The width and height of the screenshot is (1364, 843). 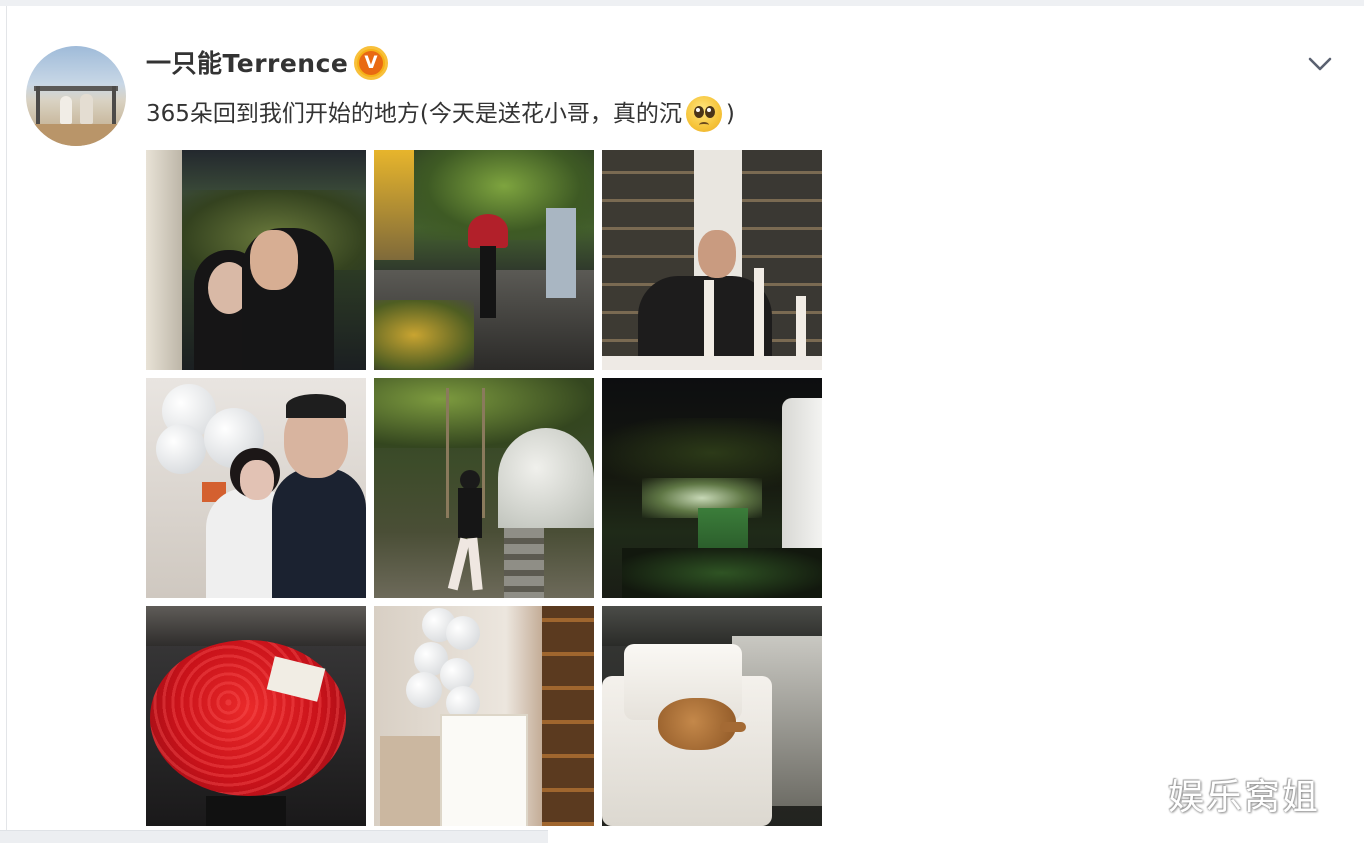 What do you see at coordinates (414, 114) in the screenshot?
I see `post-text-main: 365朵回到我们开始的地方(今天是送花小哥，真的沉` at bounding box center [414, 114].